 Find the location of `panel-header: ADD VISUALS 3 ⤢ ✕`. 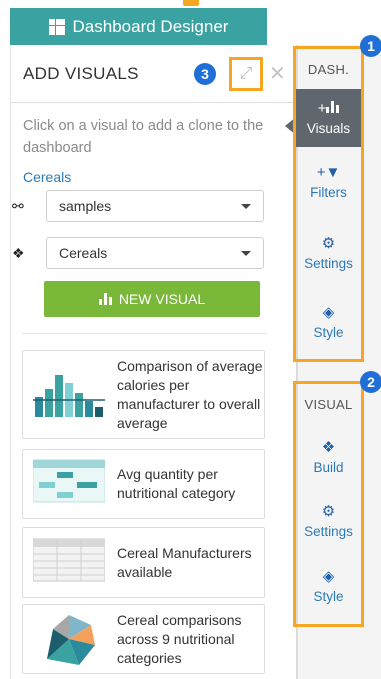

panel-header: ADD VISUALS 3 ⤢ ✕ is located at coordinates (153, 74).